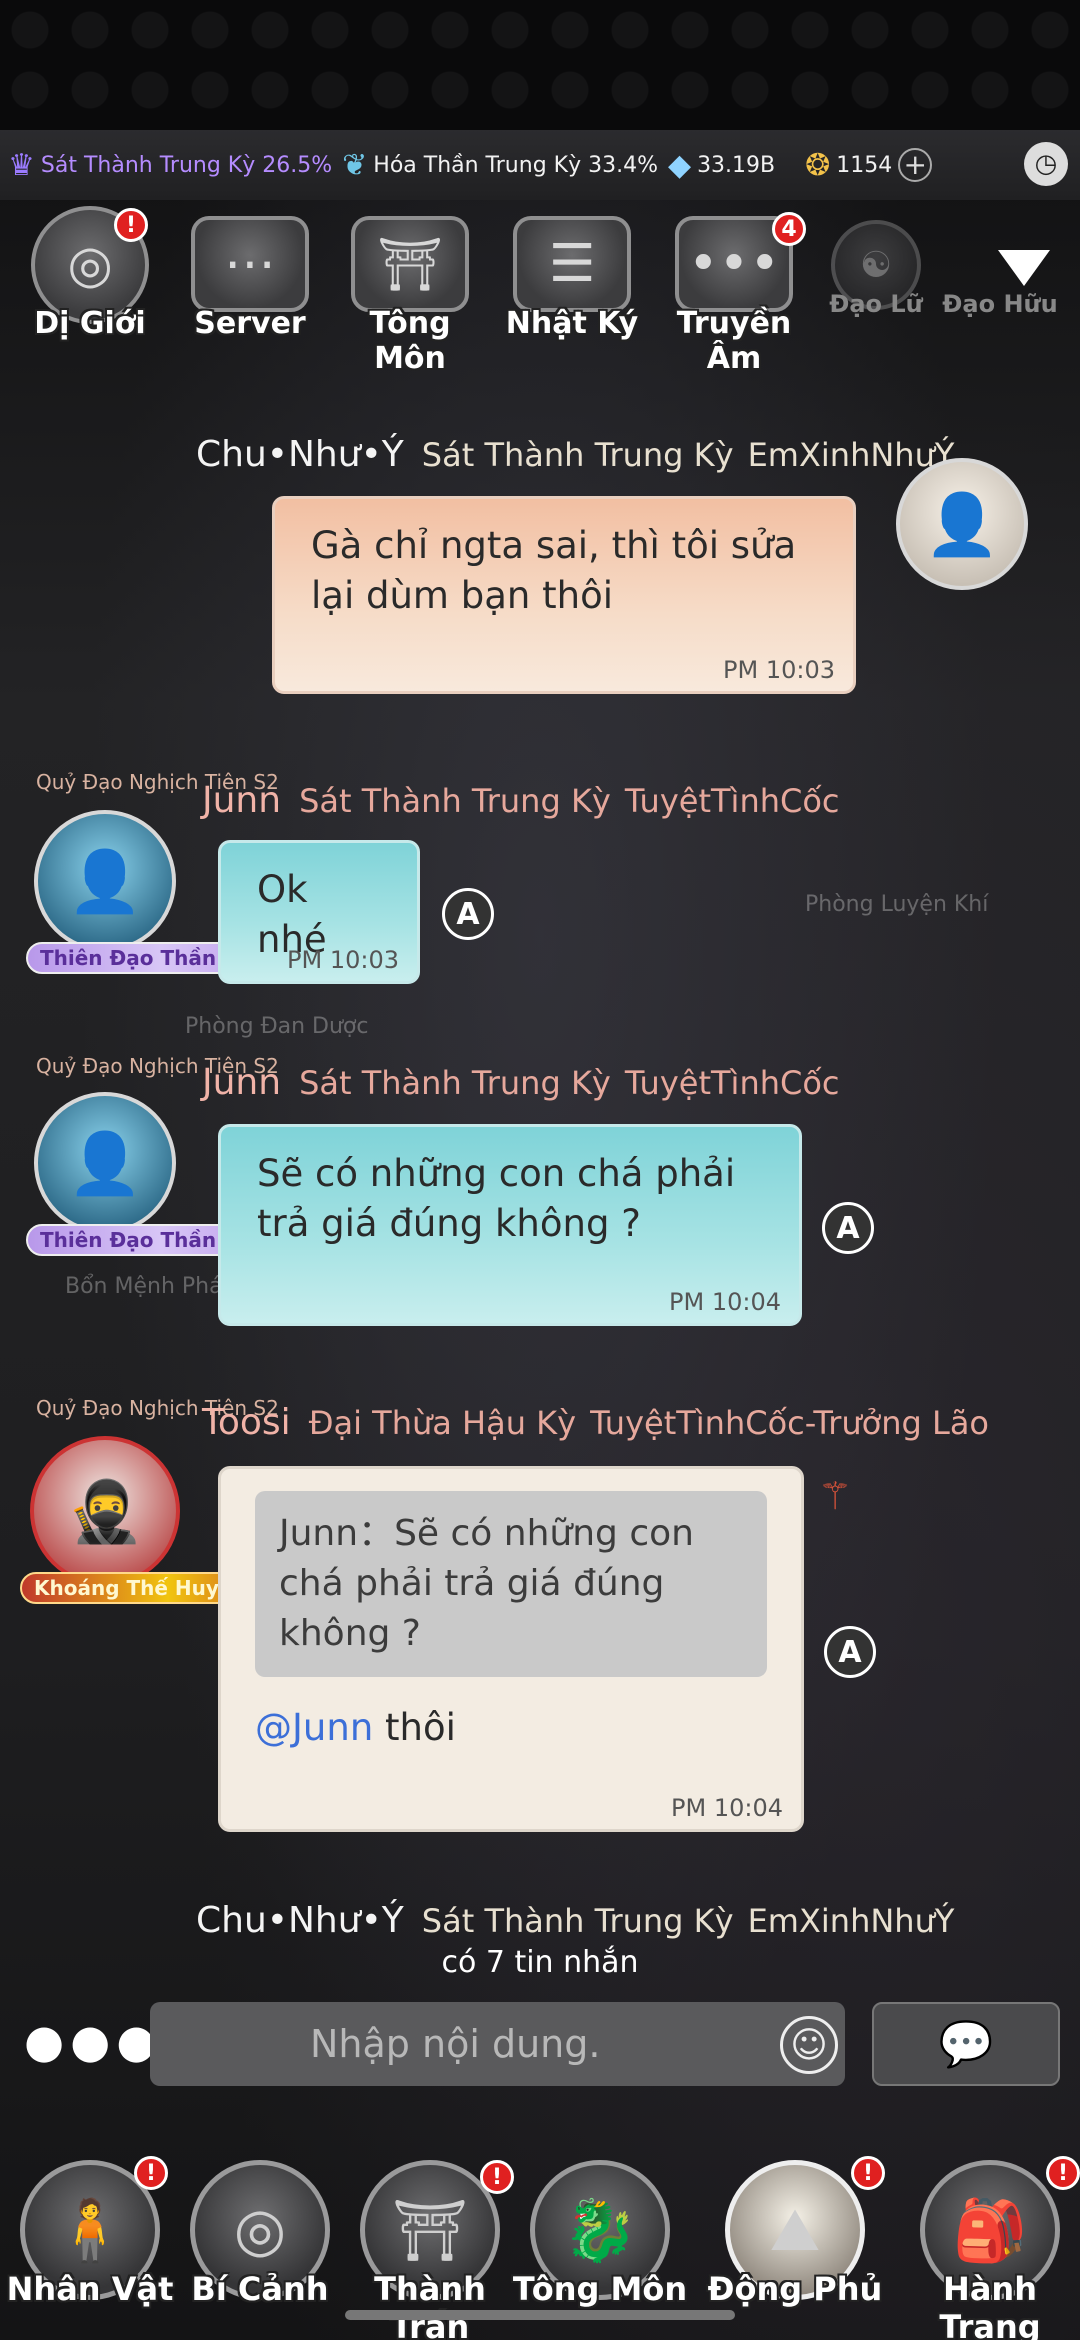  What do you see at coordinates (90, 276) in the screenshot?
I see `tab-di-gioi: ◎ ! Dị Giới` at bounding box center [90, 276].